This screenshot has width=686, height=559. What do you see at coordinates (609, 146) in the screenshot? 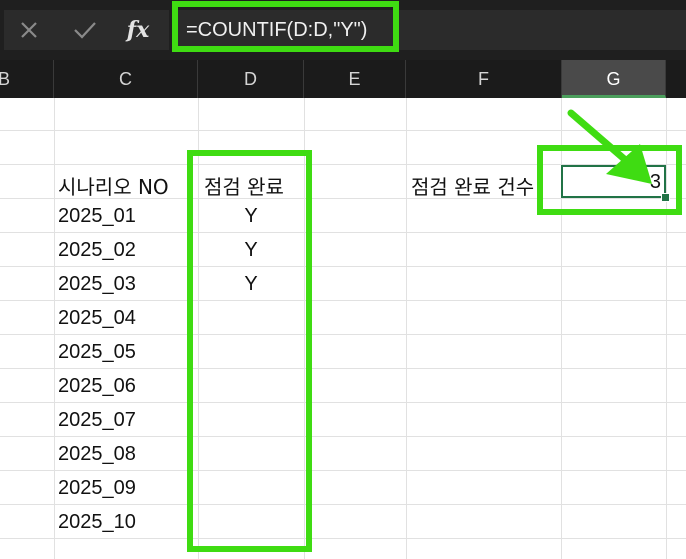
I see `arrow-icon` at bounding box center [609, 146].